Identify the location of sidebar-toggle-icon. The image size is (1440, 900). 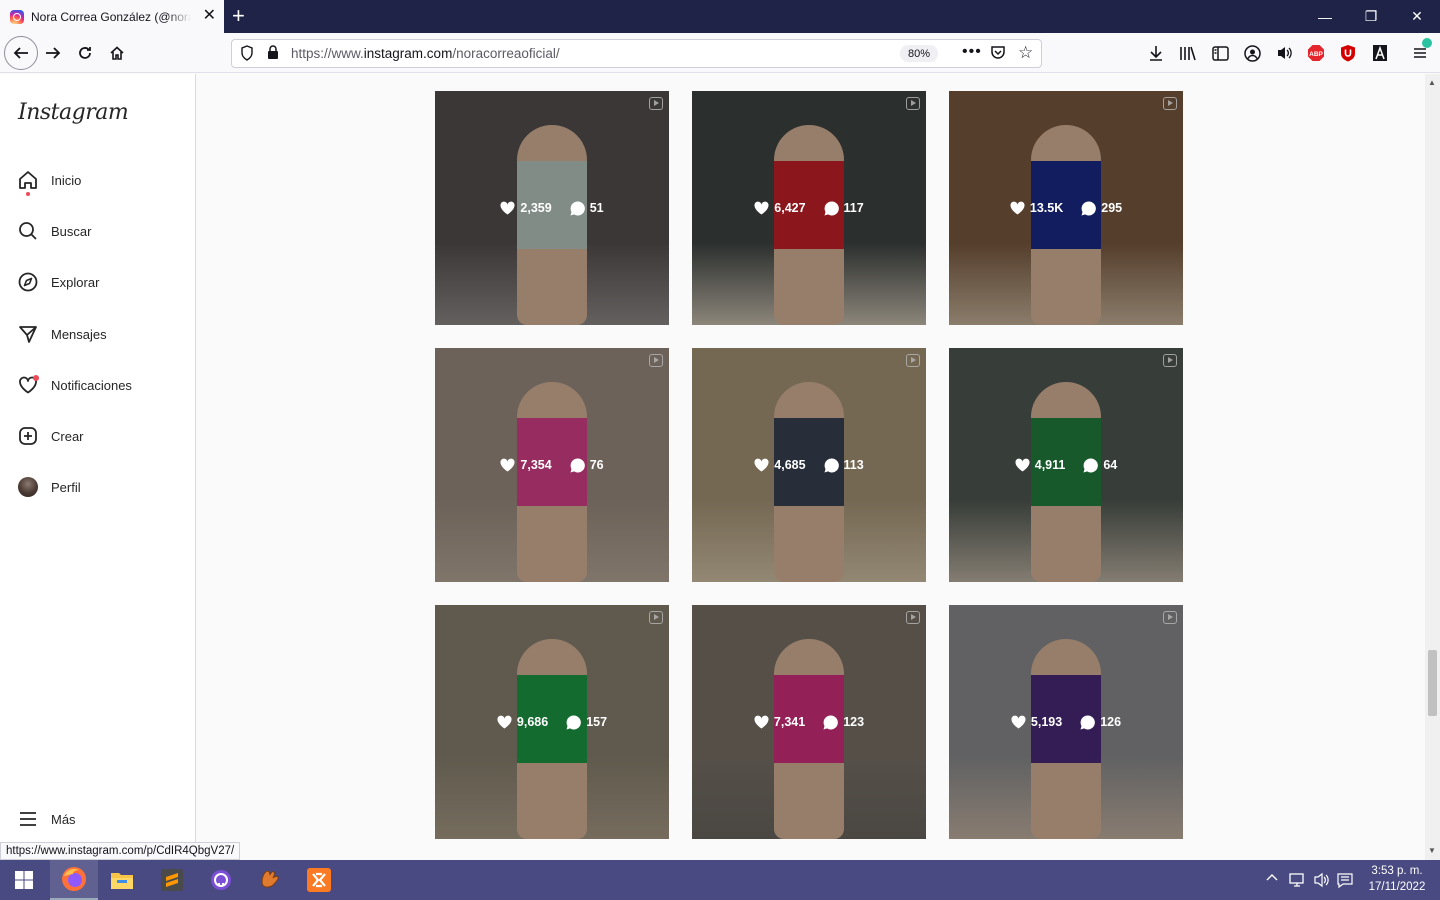
(1220, 53).